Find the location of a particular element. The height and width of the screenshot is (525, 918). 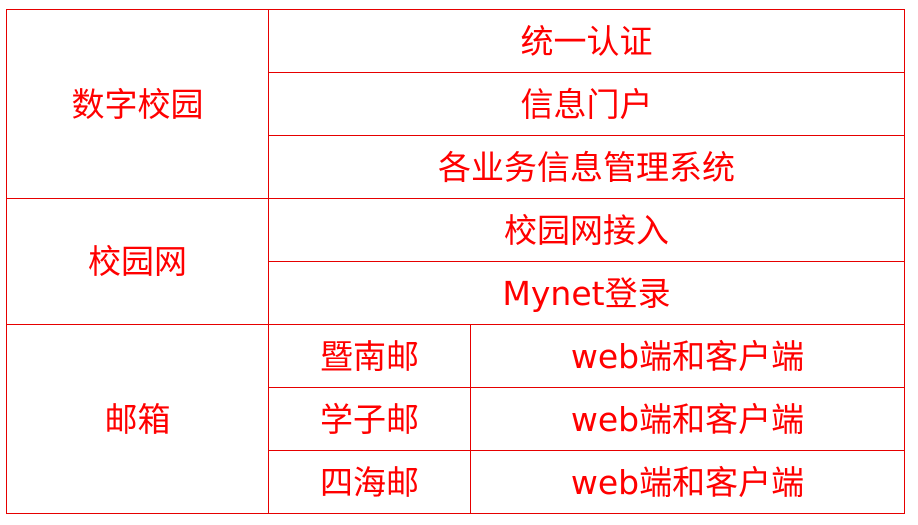

mail-name-sihai: 四海邮 is located at coordinates (369, 482).